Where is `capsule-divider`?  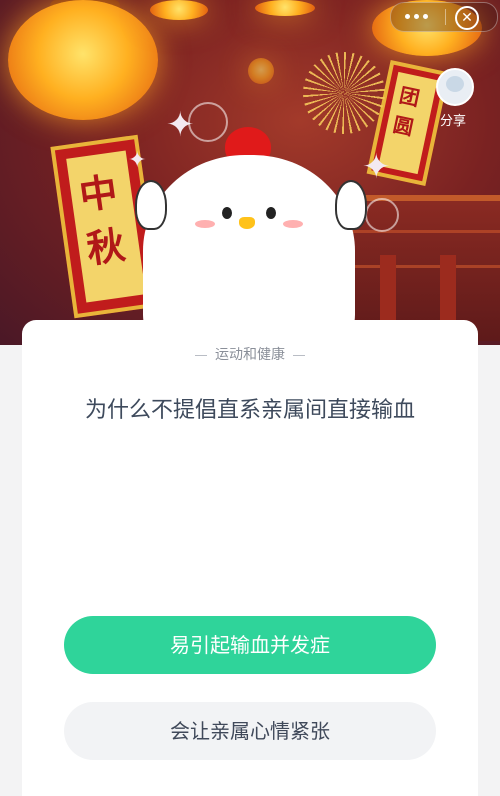
capsule-divider is located at coordinates (445, 17).